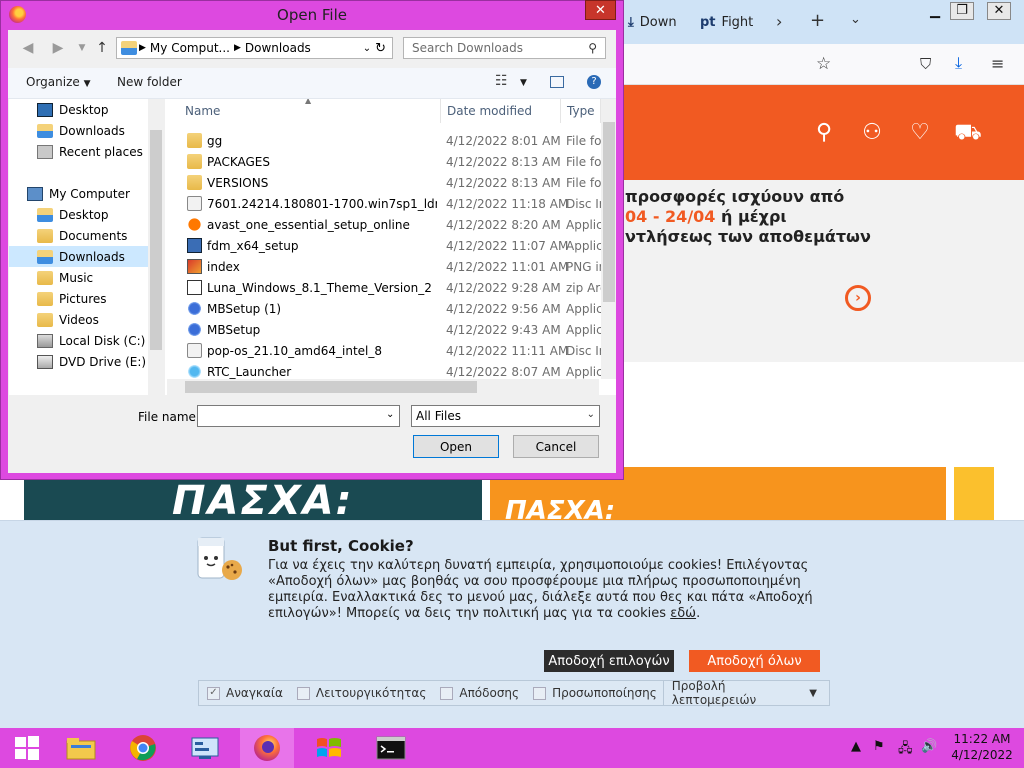 This screenshot has width=1024, height=768. I want to click on nav-dvd-drive: DVD Drive (E:) CC, so click(86, 361).